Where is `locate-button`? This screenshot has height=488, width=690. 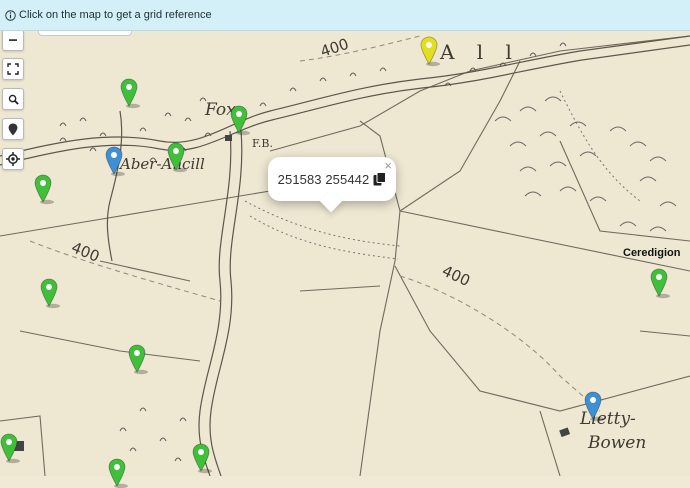
locate-button is located at coordinates (13, 159).